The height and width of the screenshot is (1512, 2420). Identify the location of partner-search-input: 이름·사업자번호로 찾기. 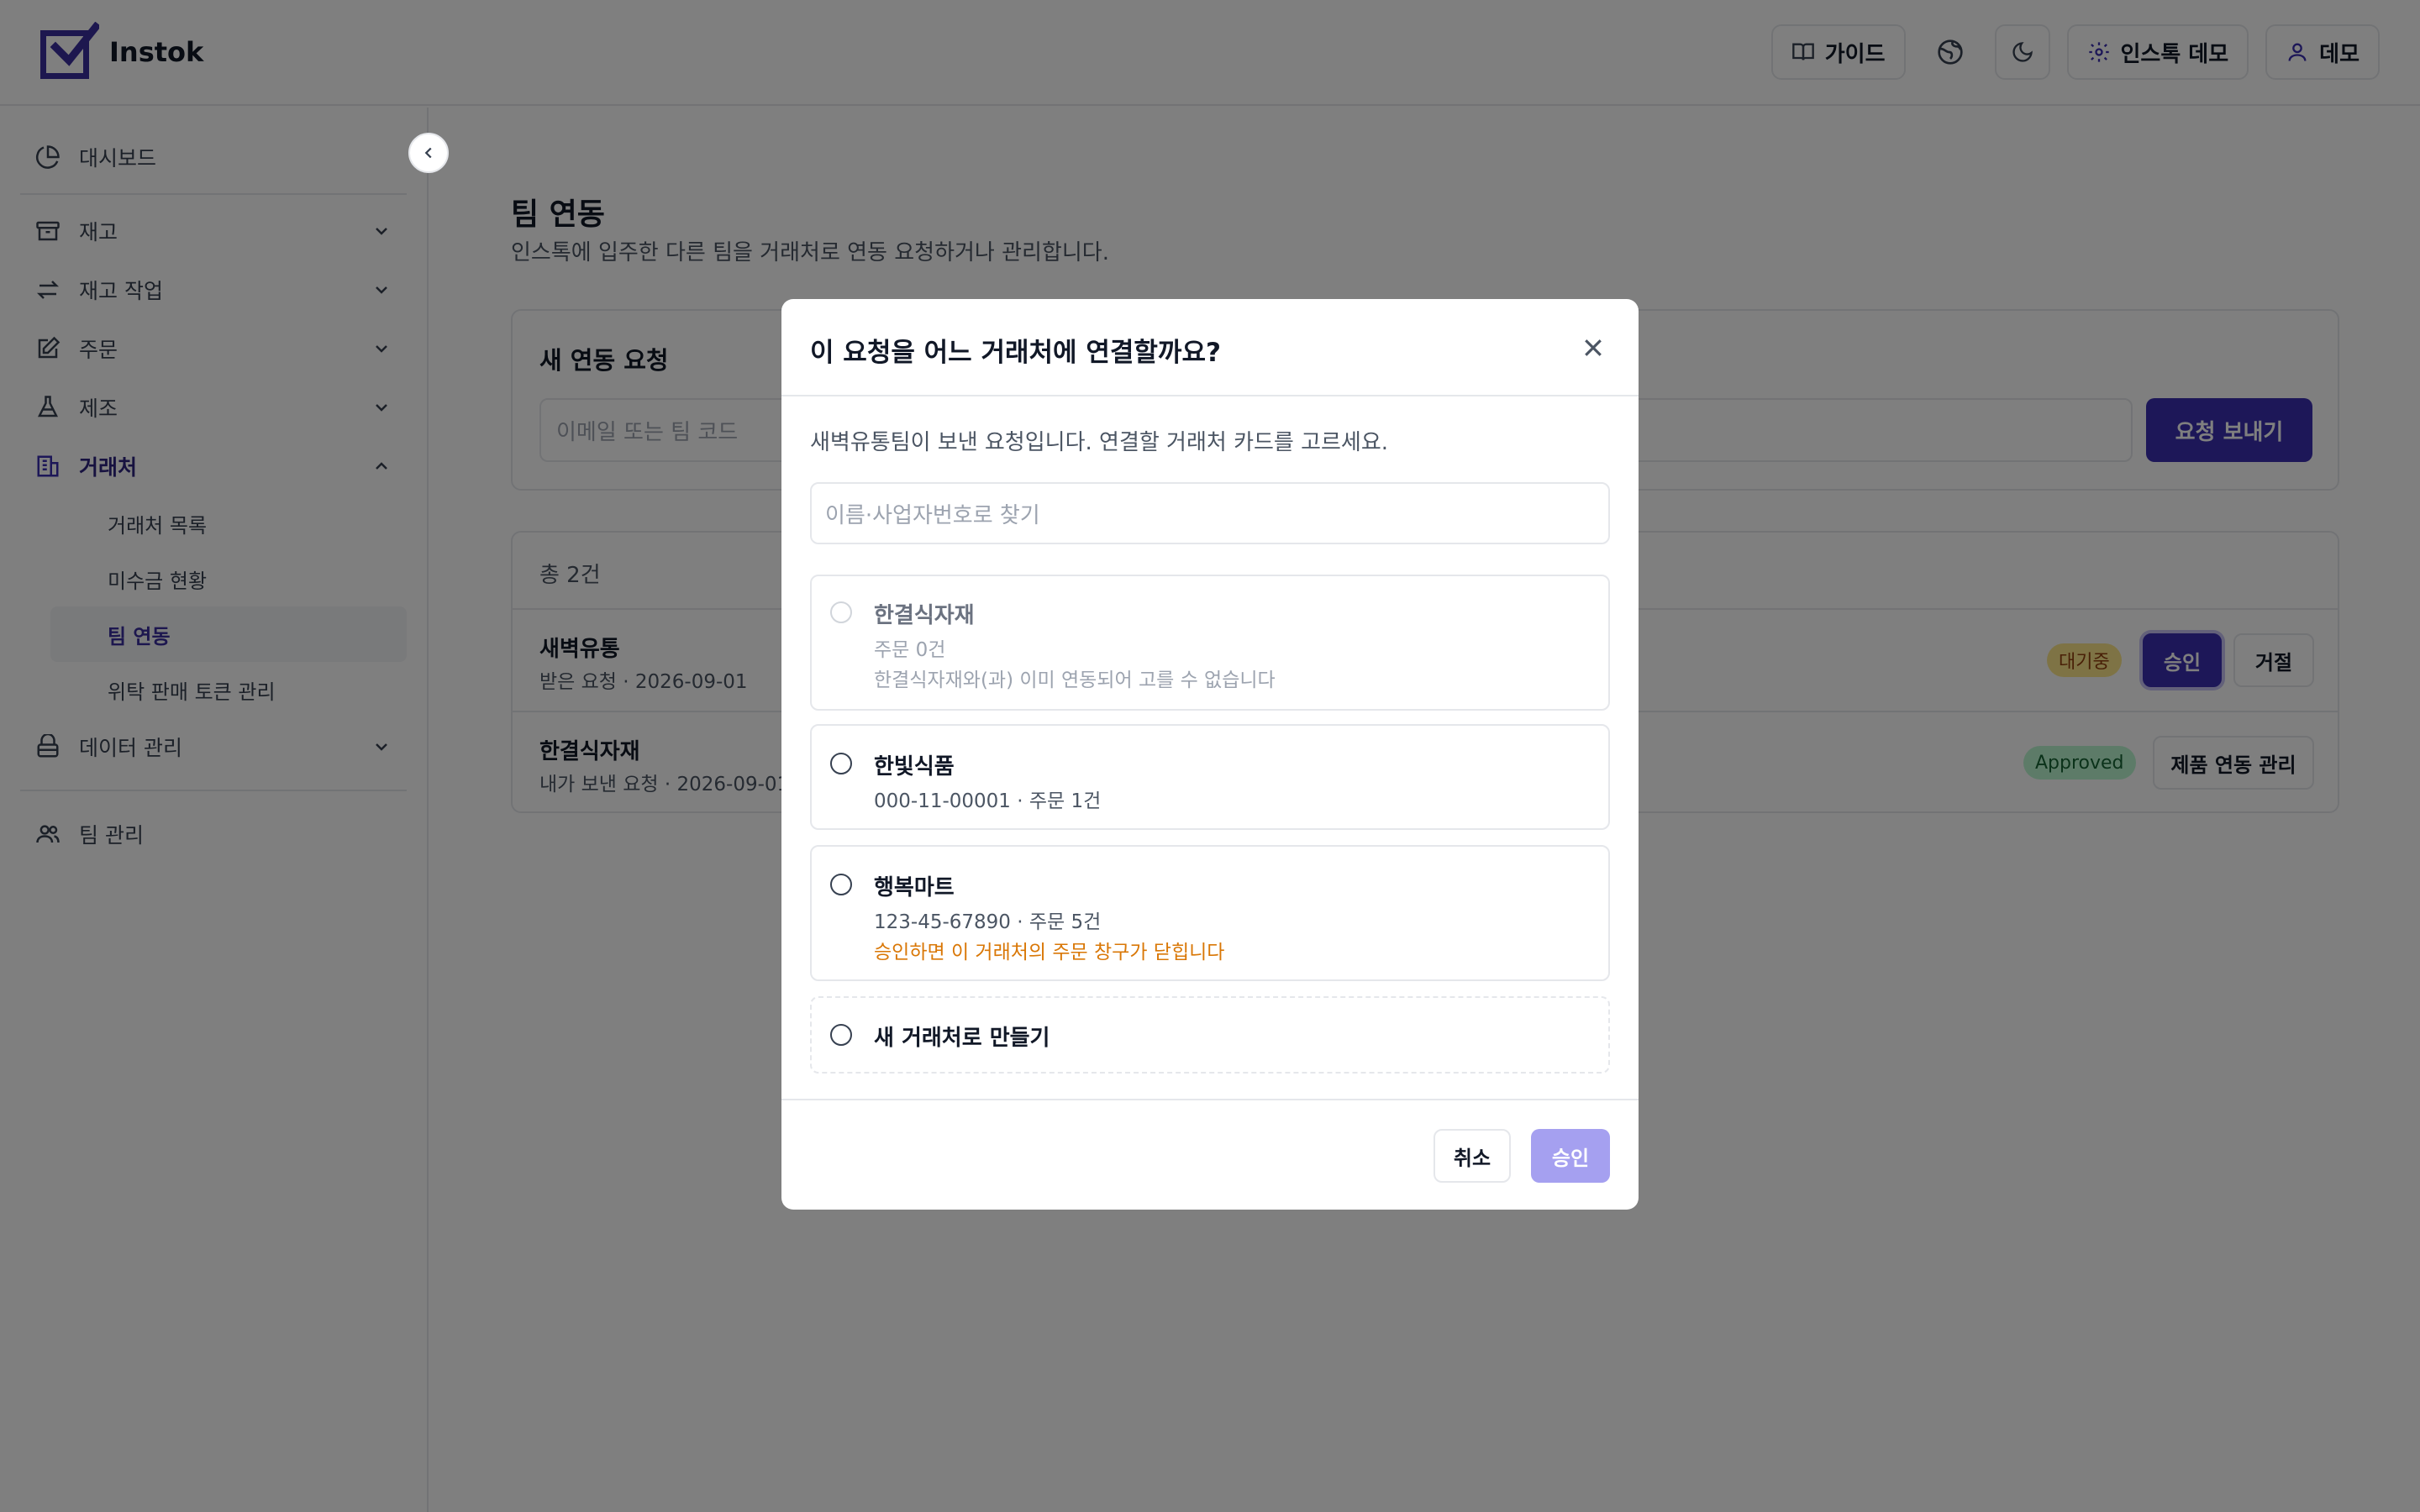
(1210, 513).